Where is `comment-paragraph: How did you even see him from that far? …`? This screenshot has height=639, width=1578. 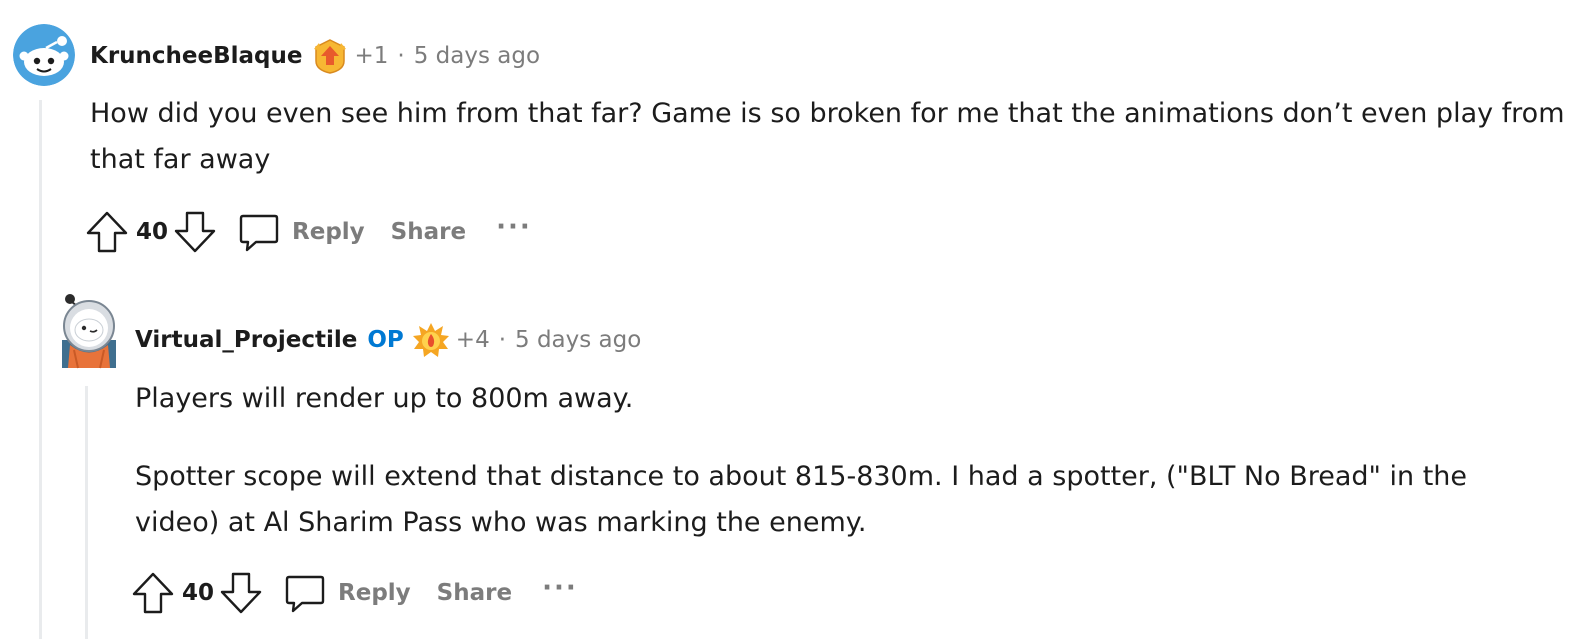 comment-paragraph: How did you even see him from that far? … is located at coordinates (827, 136).